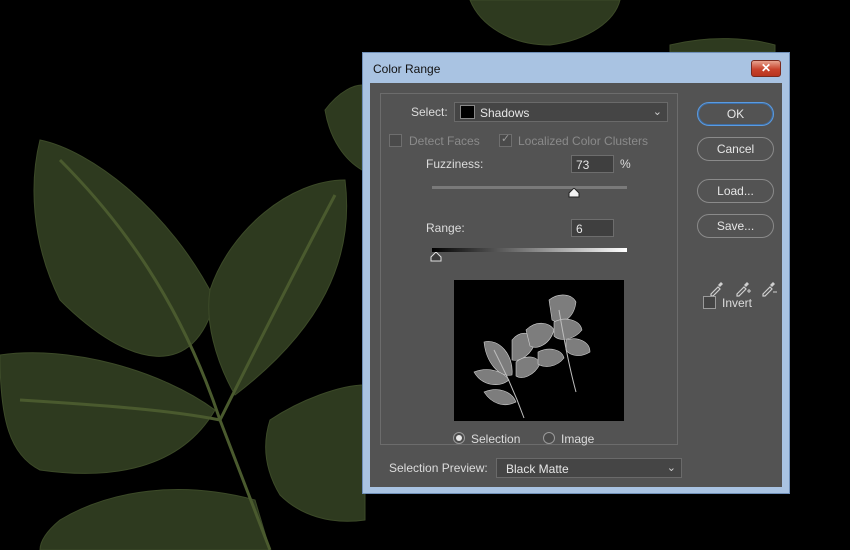 This screenshot has height=550, width=850. What do you see at coordinates (561, 112) in the screenshot?
I see `select-dropdown: Shadows ⌄` at bounding box center [561, 112].